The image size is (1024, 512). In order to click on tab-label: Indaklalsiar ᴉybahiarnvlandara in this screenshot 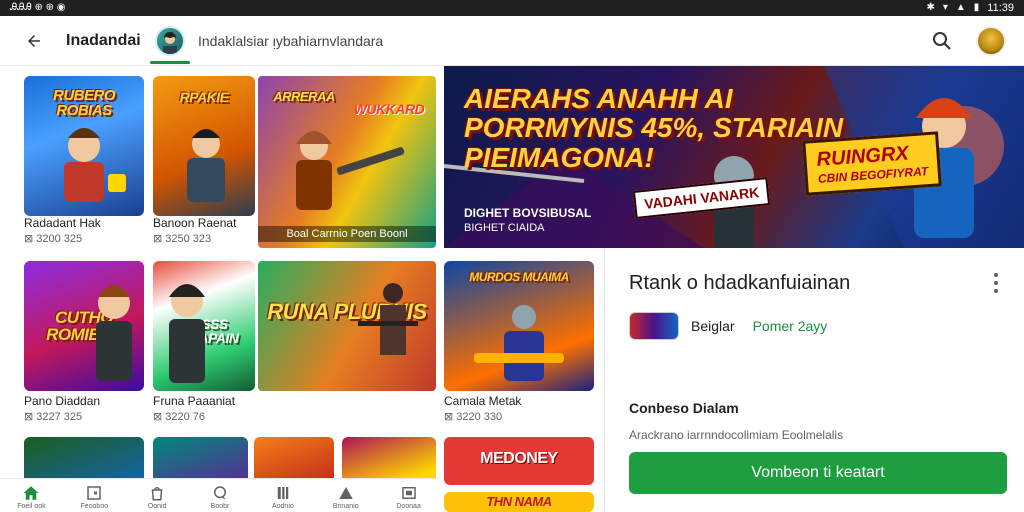, I will do `click(290, 41)`.